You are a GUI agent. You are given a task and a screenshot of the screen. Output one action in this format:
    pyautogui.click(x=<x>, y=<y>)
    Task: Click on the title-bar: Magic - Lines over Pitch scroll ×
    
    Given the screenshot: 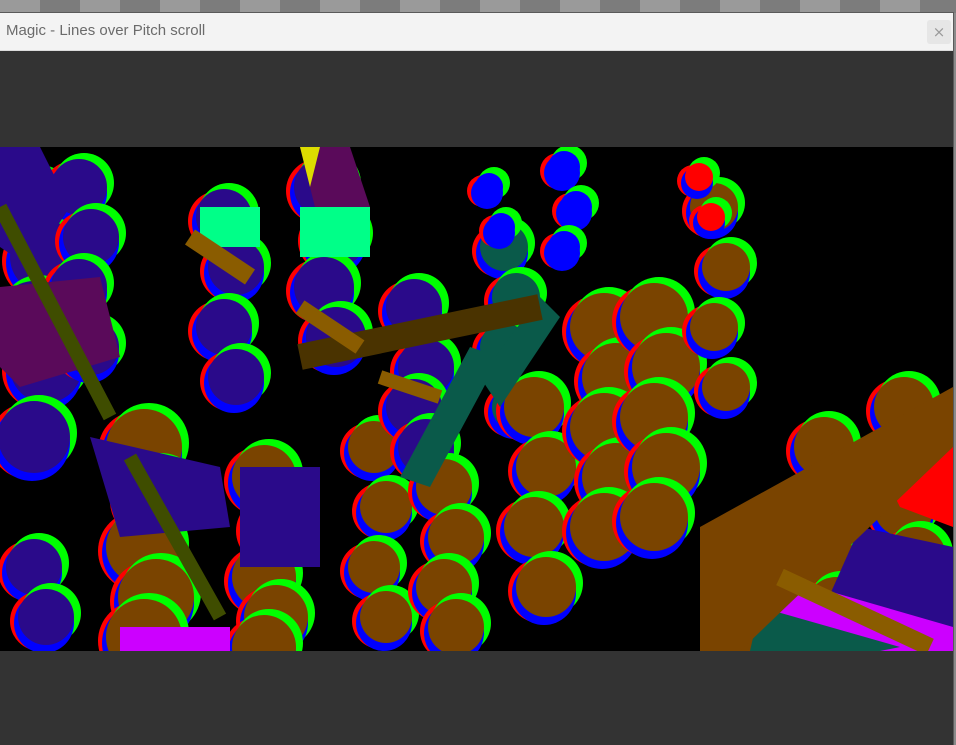 What is the action you would take?
    pyautogui.click(x=476, y=32)
    